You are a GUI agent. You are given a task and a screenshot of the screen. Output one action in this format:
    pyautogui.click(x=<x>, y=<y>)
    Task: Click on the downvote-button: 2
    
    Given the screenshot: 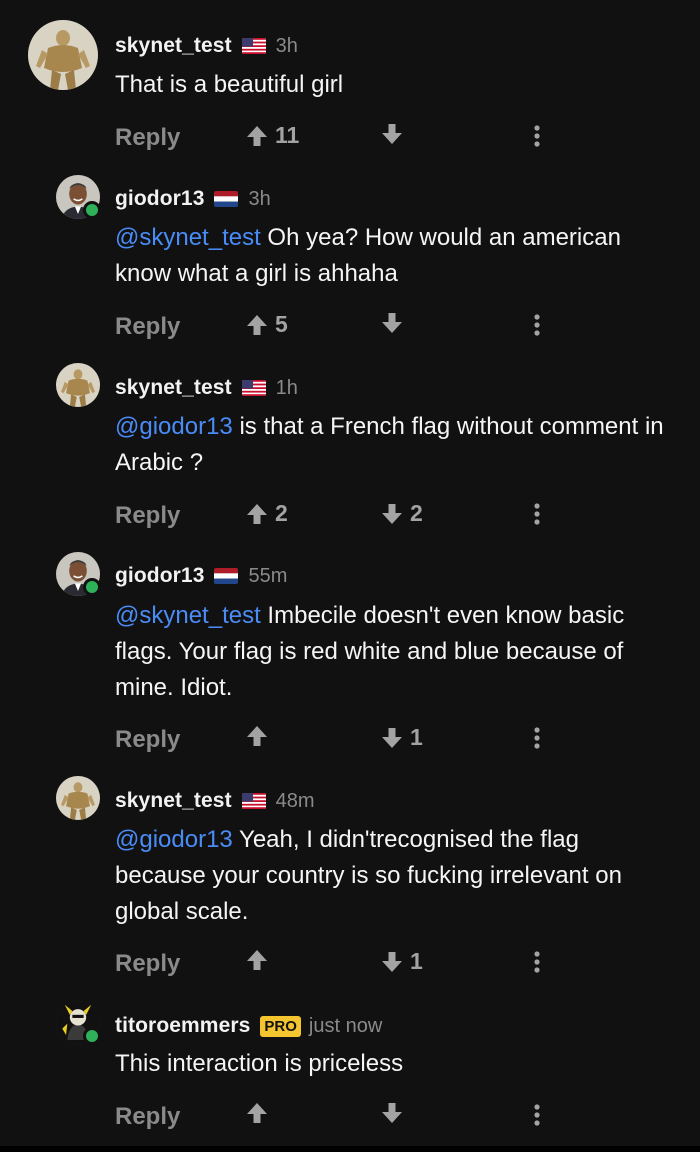 What is the action you would take?
    pyautogui.click(x=401, y=513)
    